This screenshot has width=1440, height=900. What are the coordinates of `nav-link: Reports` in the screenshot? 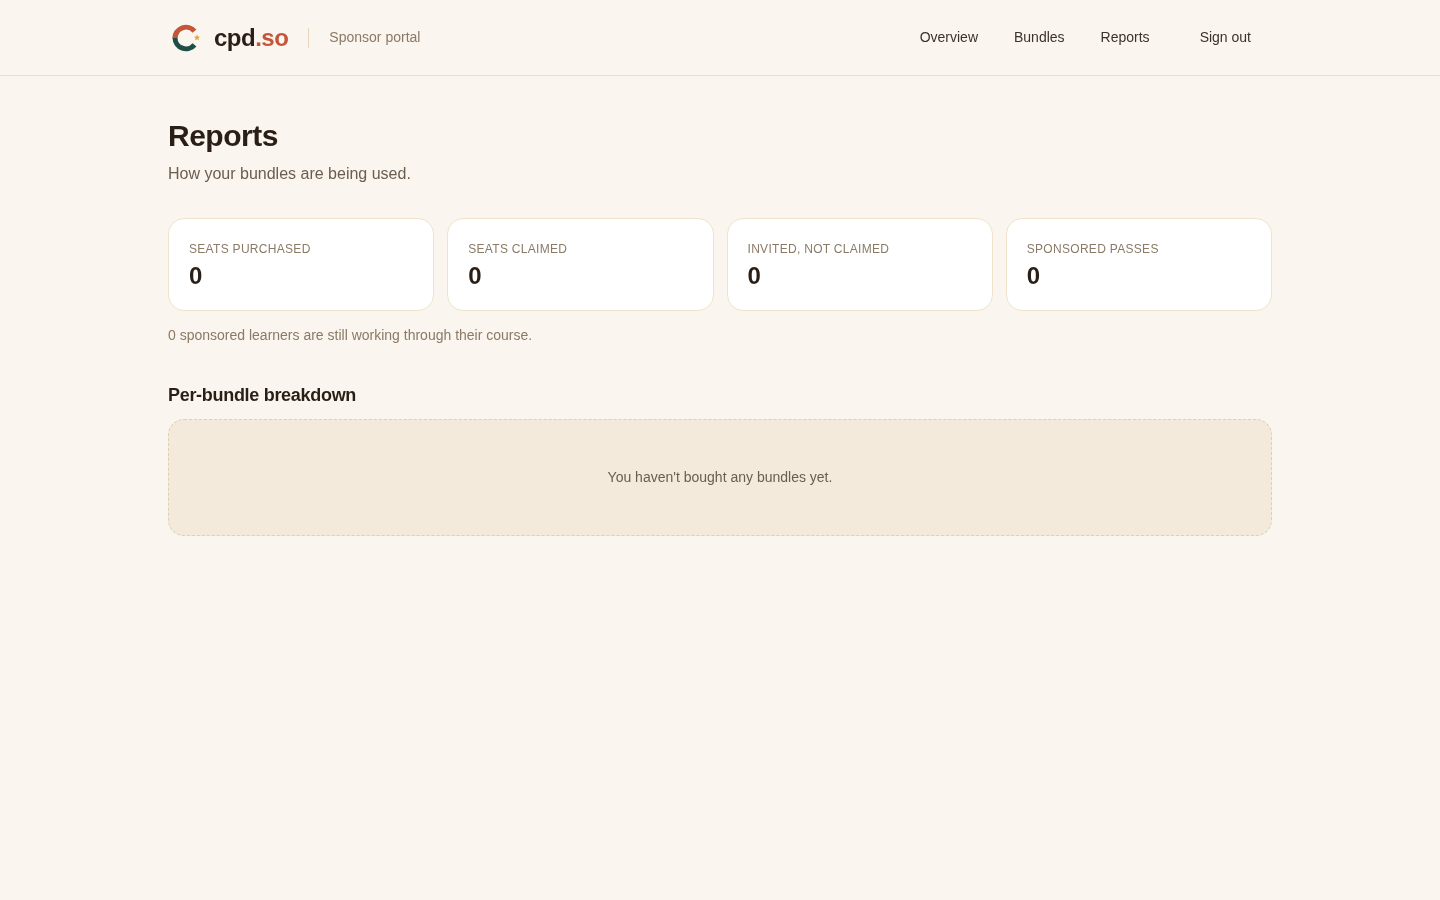 It's located at (1125, 37).